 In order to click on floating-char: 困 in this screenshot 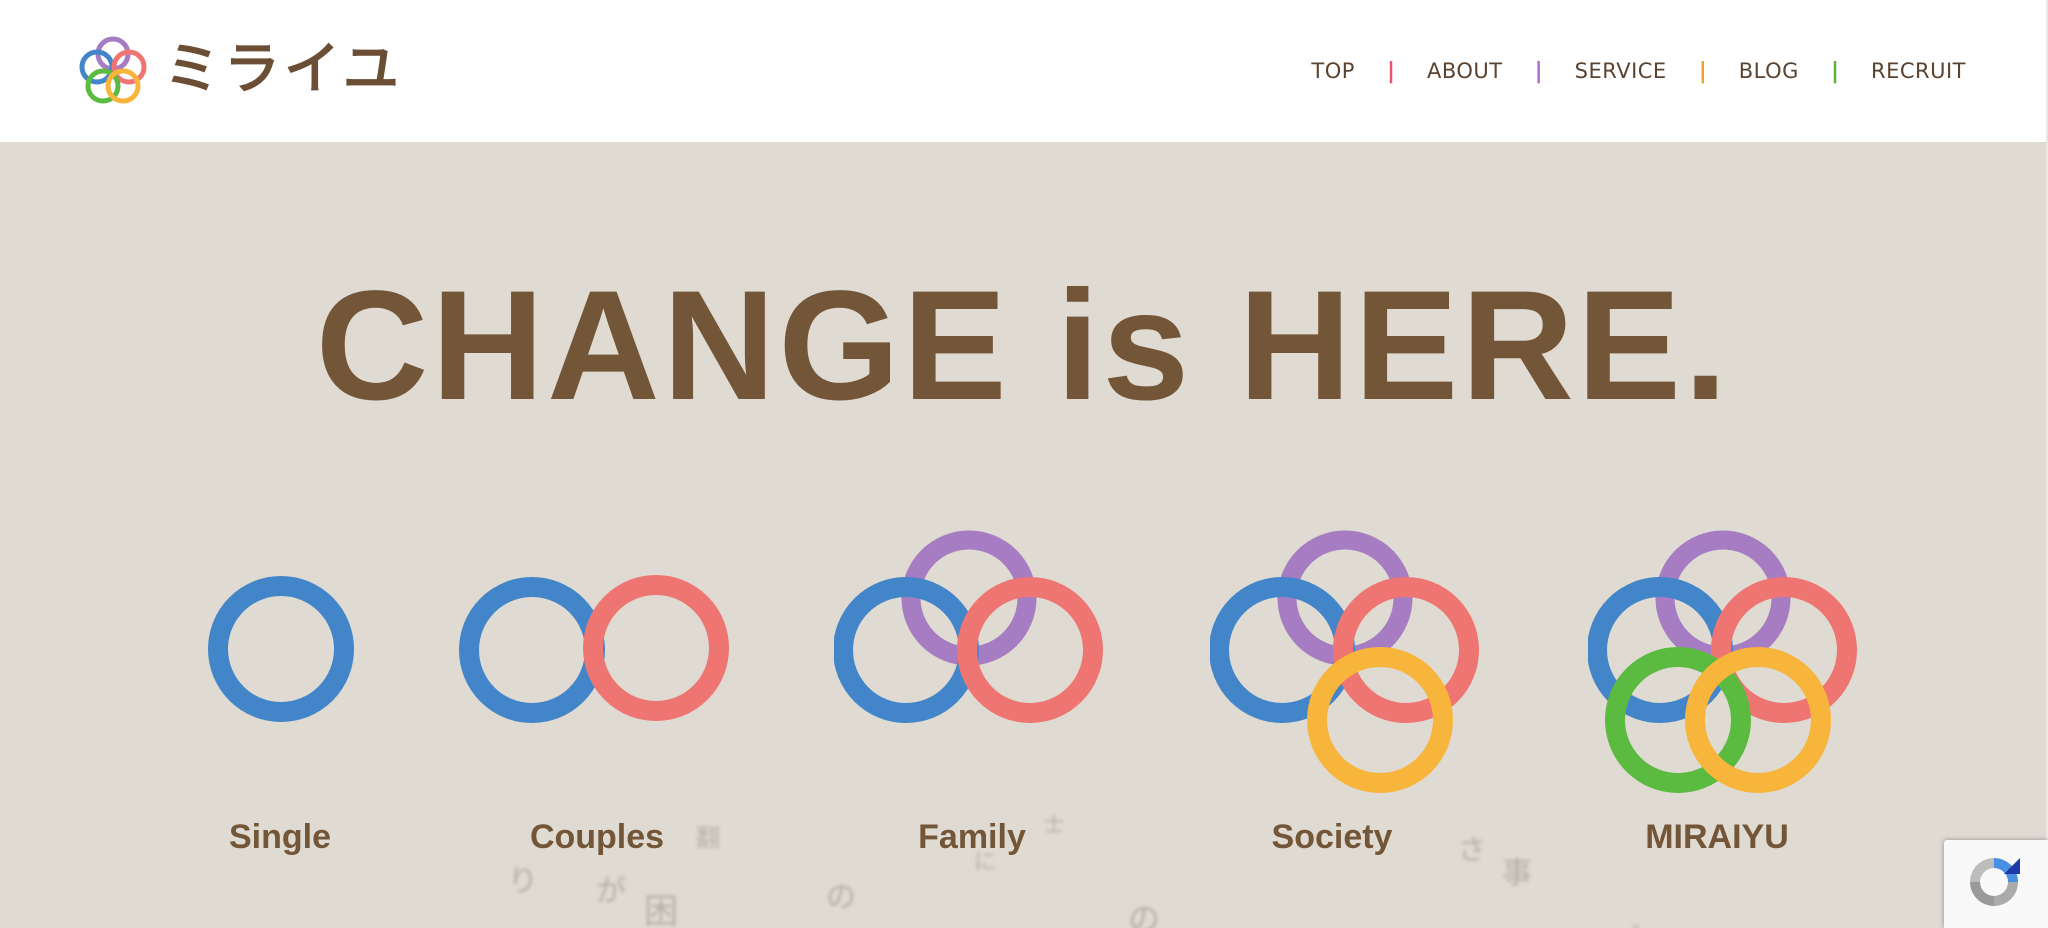, I will do `click(661, 910)`.